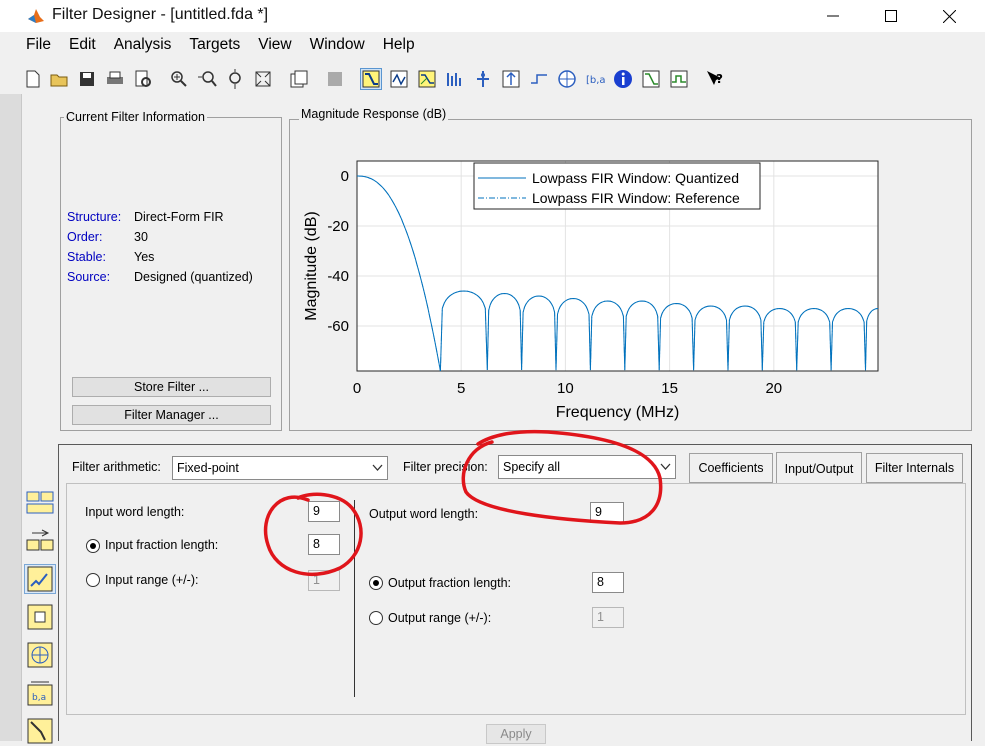 The height and width of the screenshot is (746, 985). What do you see at coordinates (160, 14) in the screenshot?
I see `window-title: Filter Designer - [untitled.fda *]` at bounding box center [160, 14].